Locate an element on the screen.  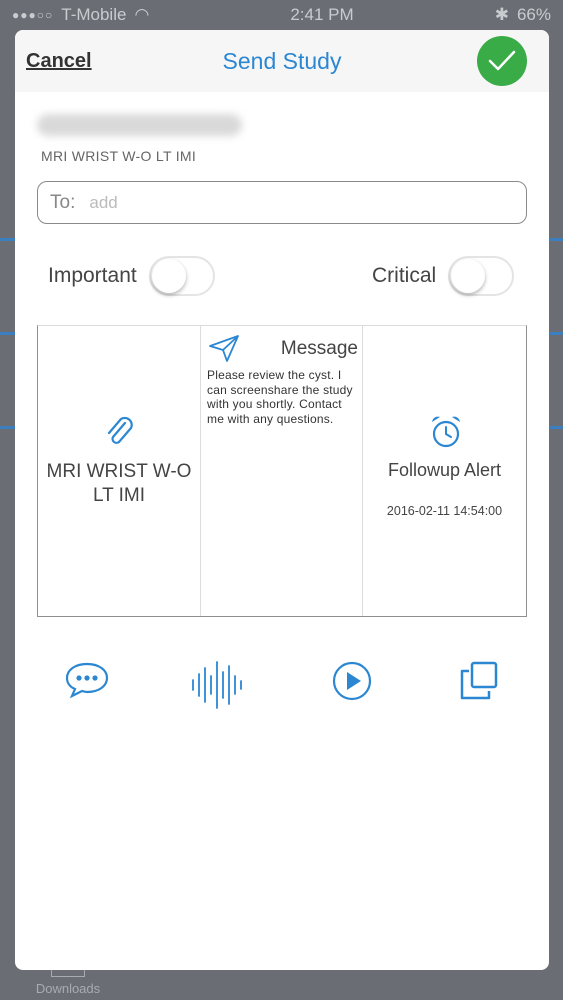
paperclip-icon is located at coordinates (120, 430).